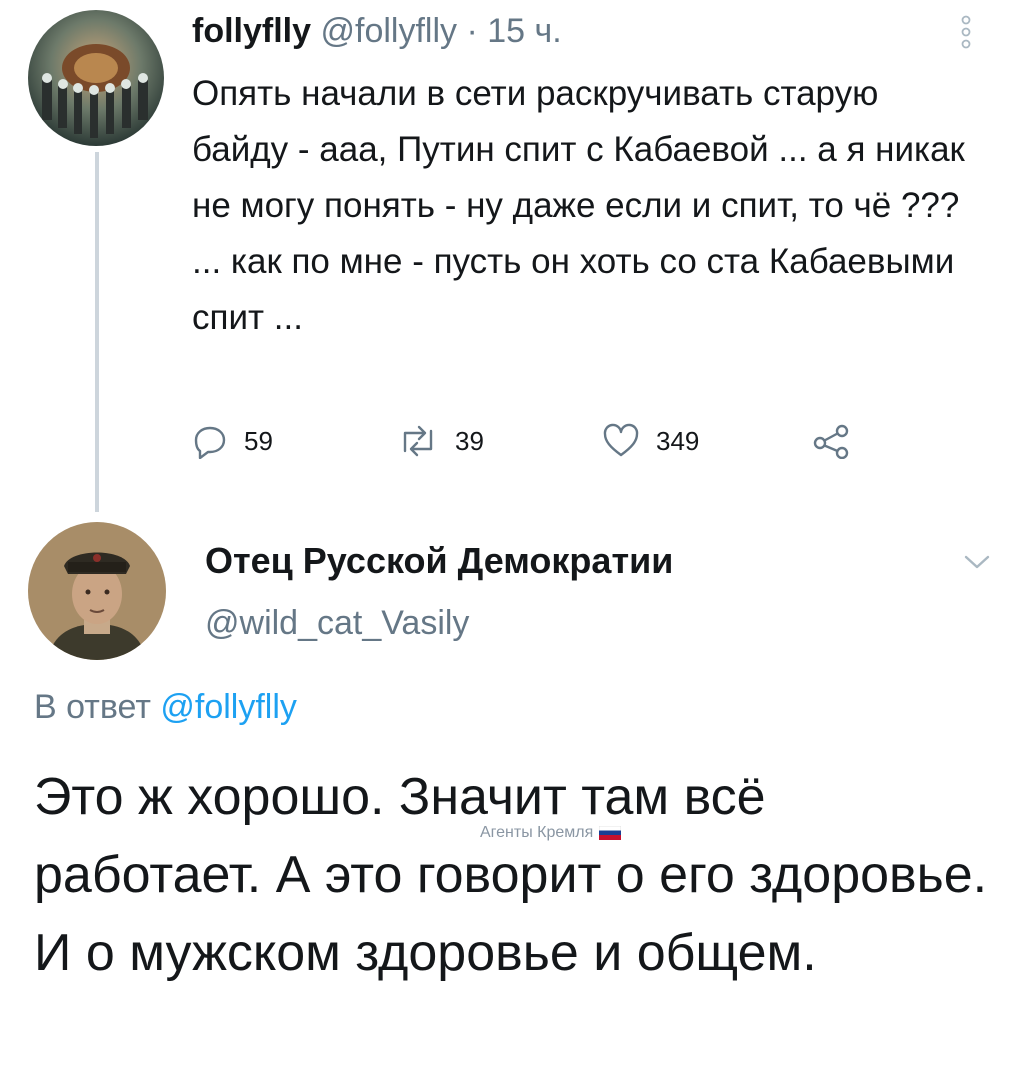 Image resolution: width=1020 pixels, height=1080 pixels. What do you see at coordinates (542, 441) in the screenshot?
I see `tweet-actions: 59 39 349` at bounding box center [542, 441].